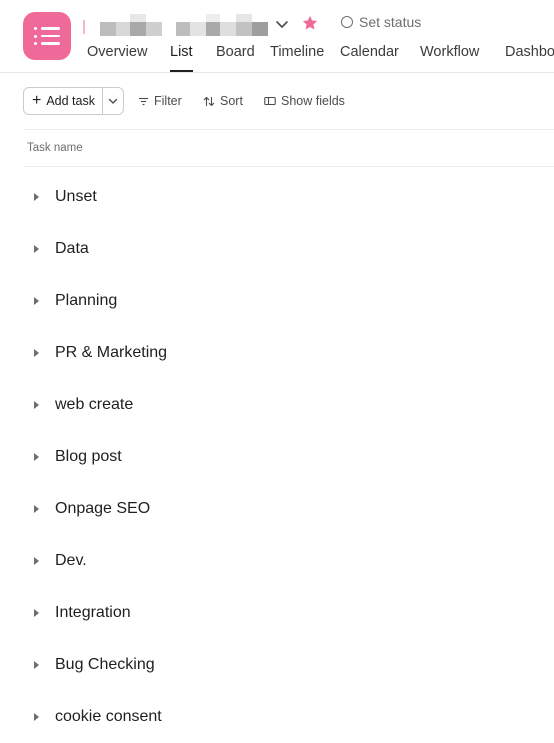 This screenshot has height=743, width=554. I want to click on section-name: Data, so click(72, 248).